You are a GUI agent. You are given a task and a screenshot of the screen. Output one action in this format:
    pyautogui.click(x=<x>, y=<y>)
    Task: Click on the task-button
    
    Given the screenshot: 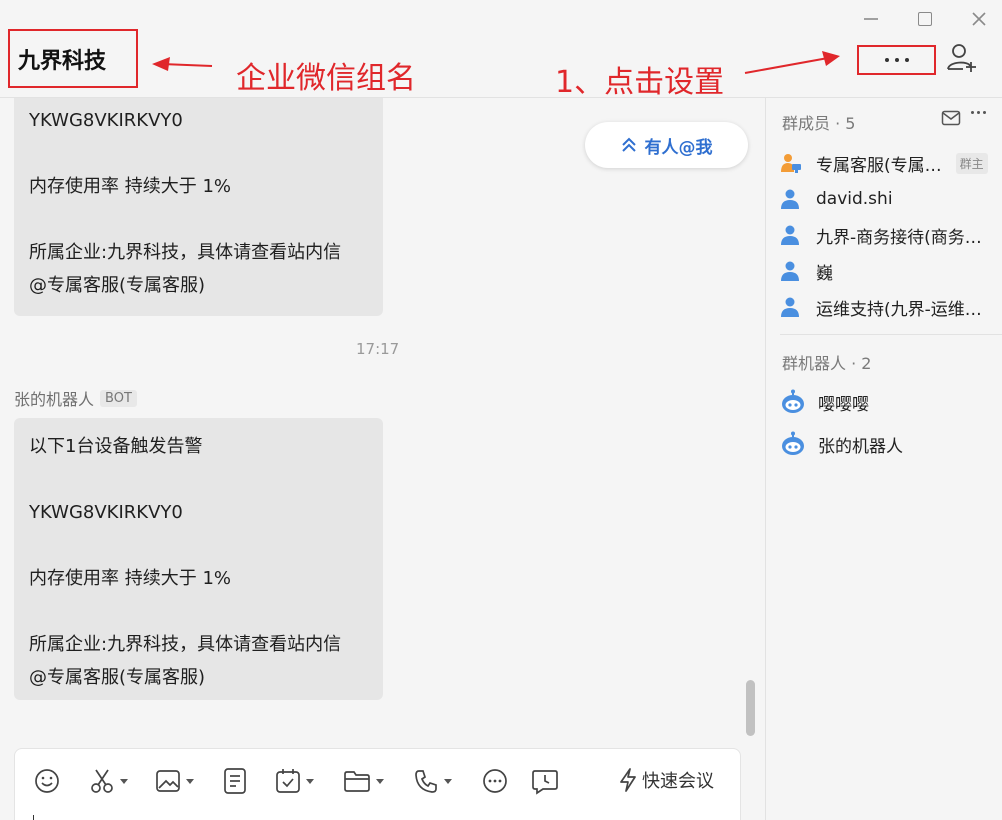 What is the action you would take?
    pyautogui.click(x=294, y=781)
    